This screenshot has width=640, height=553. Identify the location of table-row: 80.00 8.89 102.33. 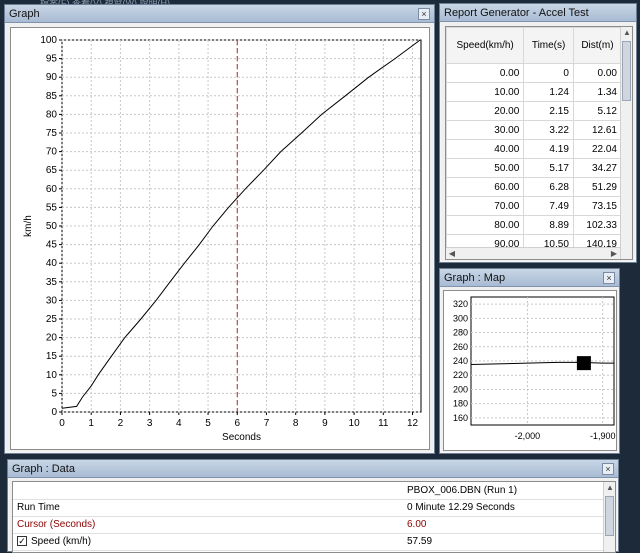
(534, 225).